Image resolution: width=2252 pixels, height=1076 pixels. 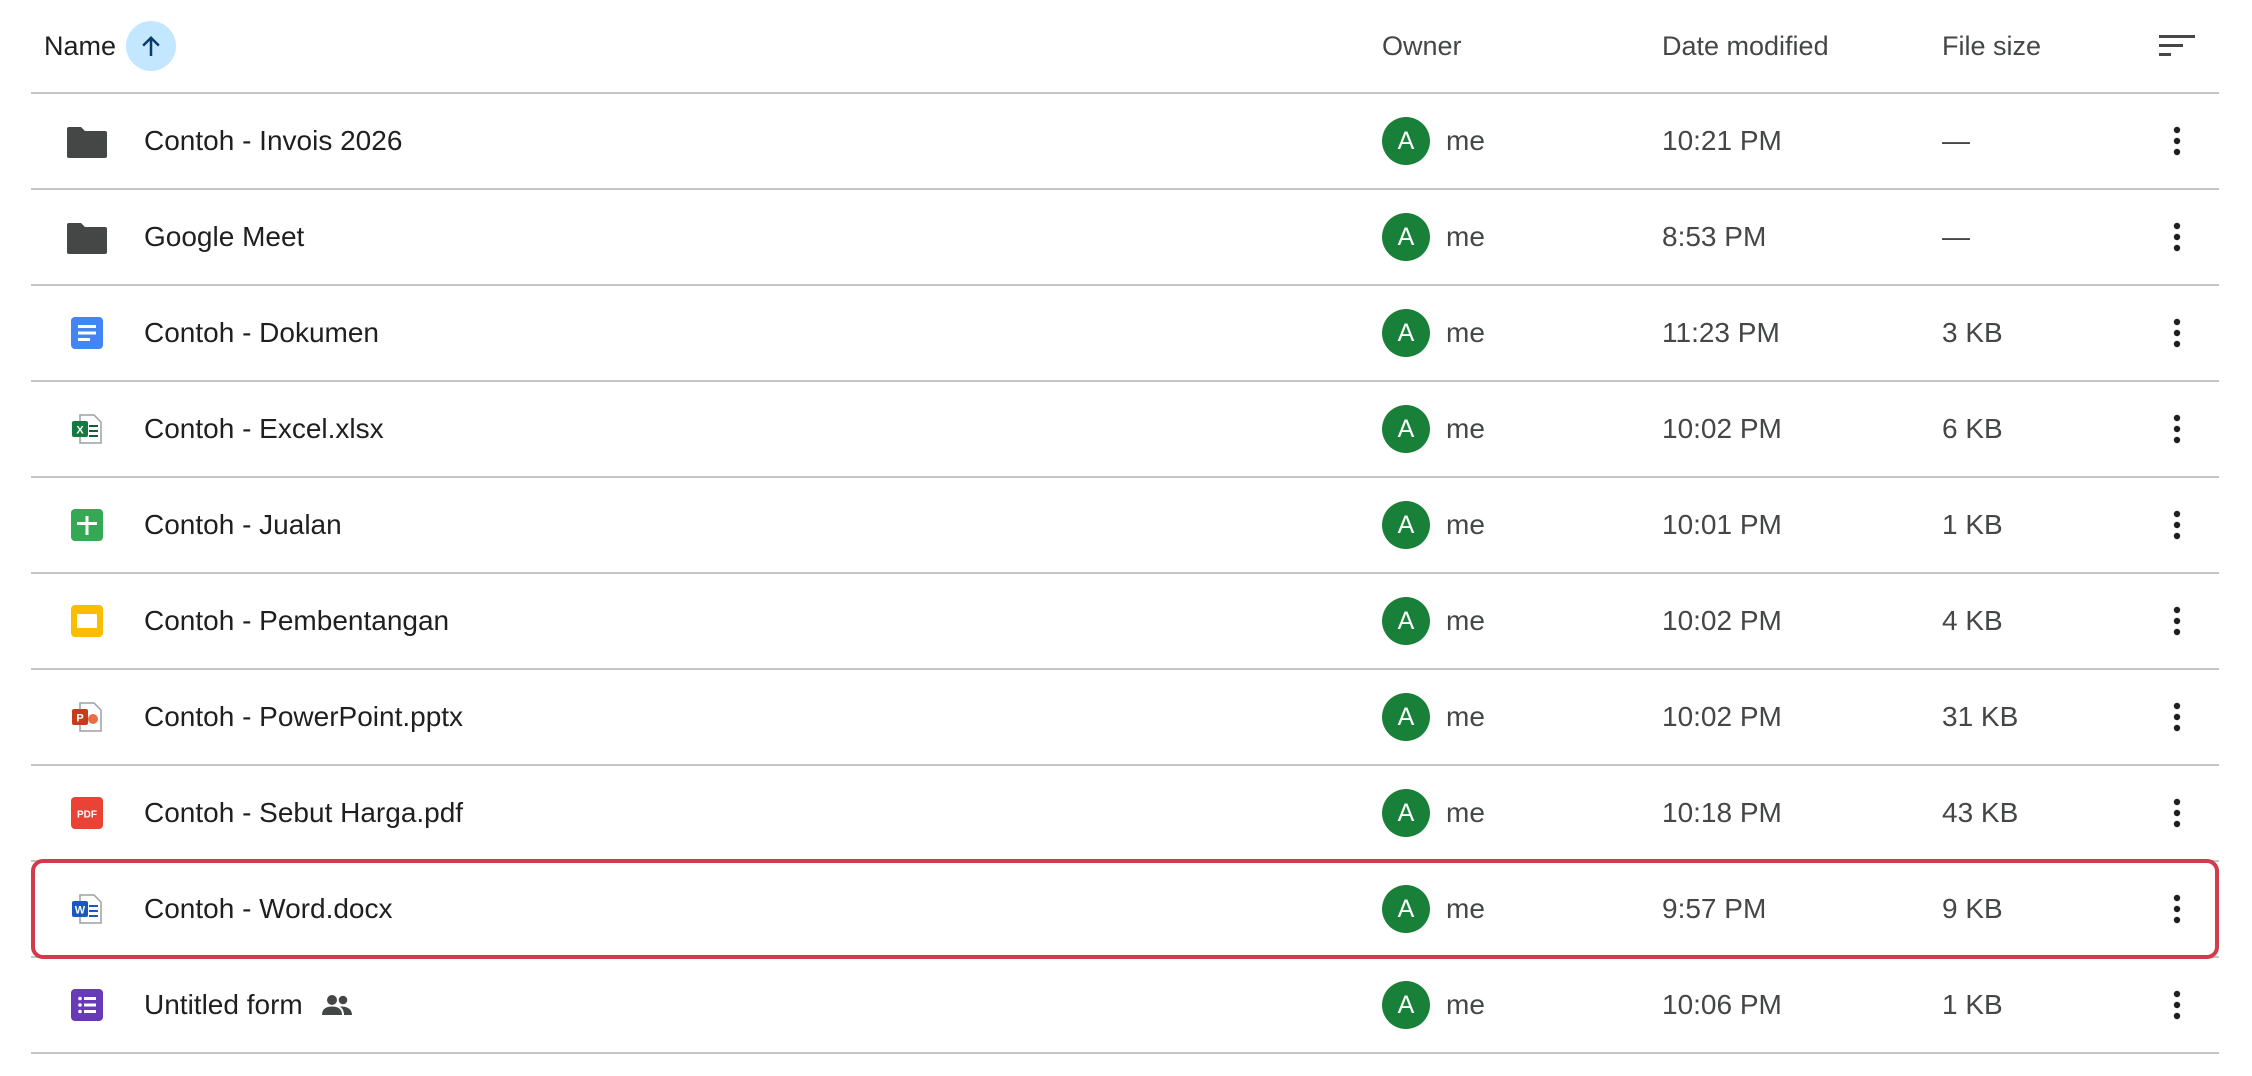 What do you see at coordinates (1125, 47) in the screenshot?
I see `file-list-header: Name Owner Date modified File size` at bounding box center [1125, 47].